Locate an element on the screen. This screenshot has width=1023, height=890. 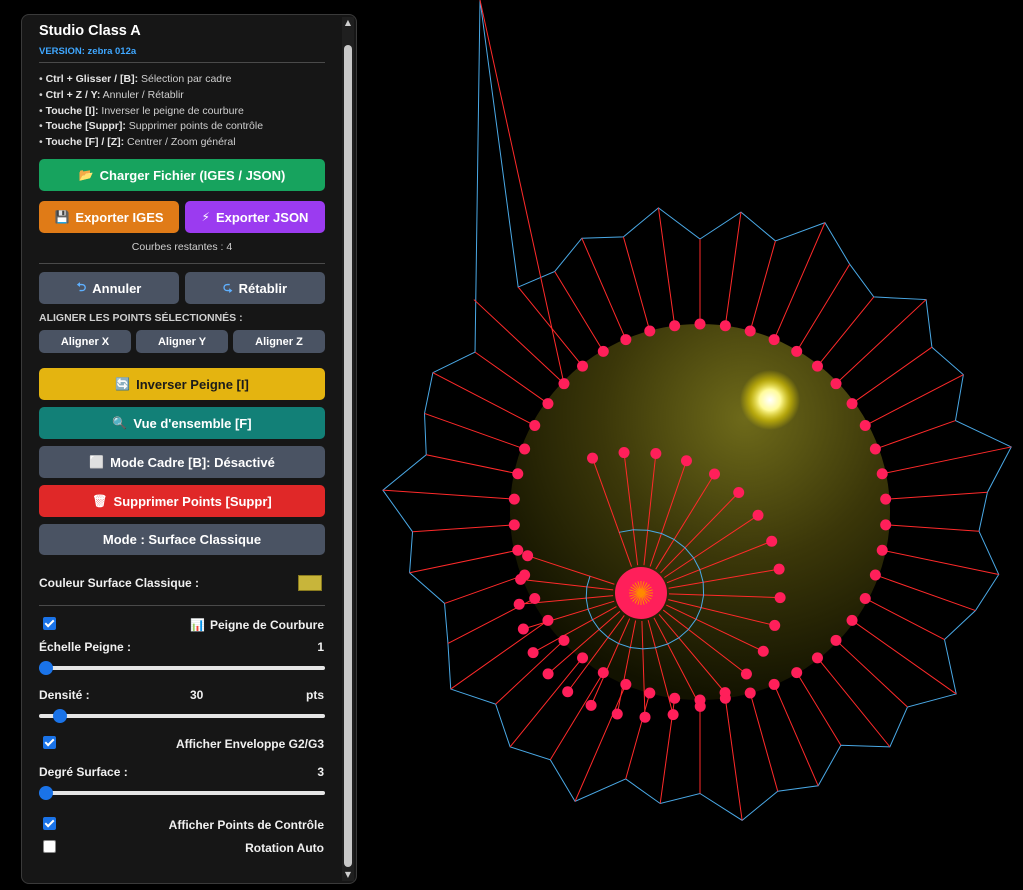
control-points-checkbox is located at coordinates (49, 823).